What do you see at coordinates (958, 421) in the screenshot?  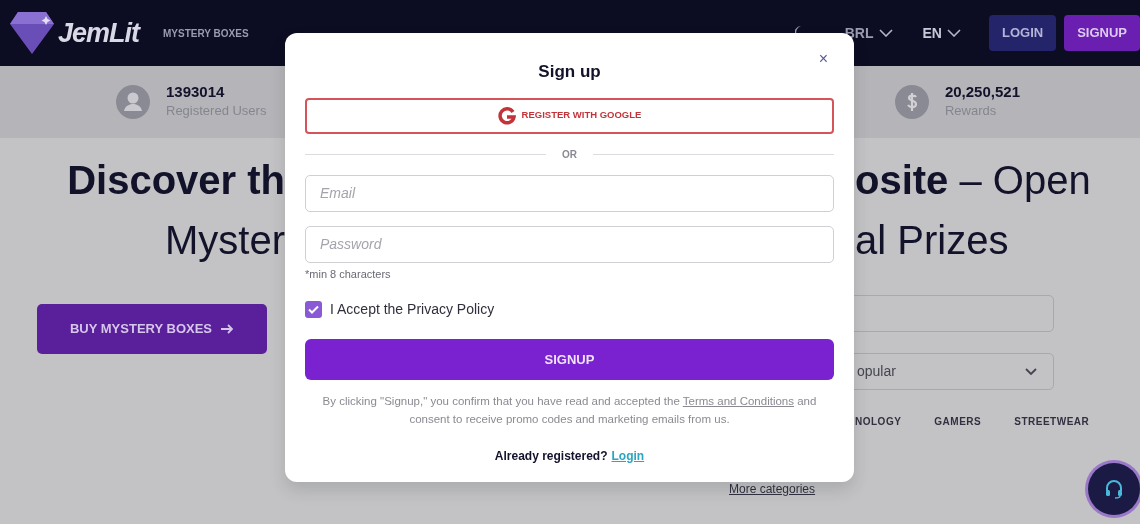 I see `category-tab: GAMERS` at bounding box center [958, 421].